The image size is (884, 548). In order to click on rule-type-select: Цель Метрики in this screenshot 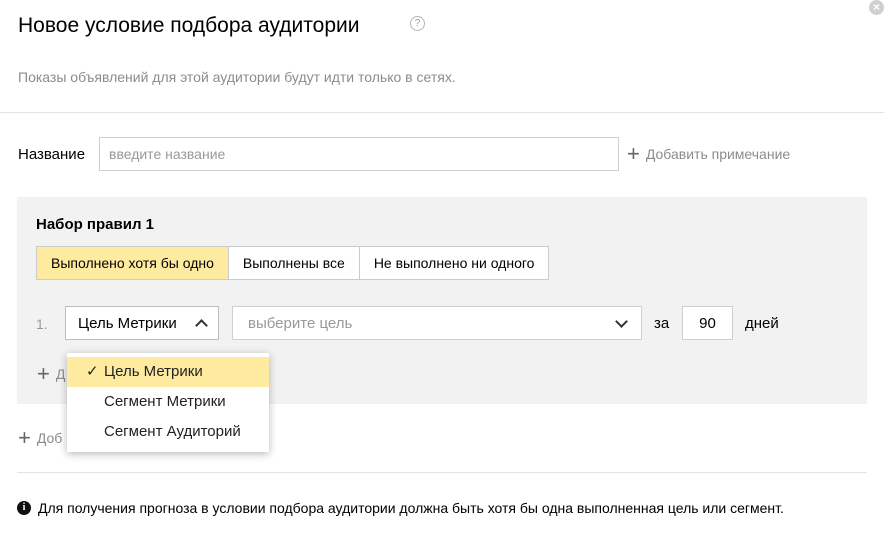, I will do `click(142, 323)`.